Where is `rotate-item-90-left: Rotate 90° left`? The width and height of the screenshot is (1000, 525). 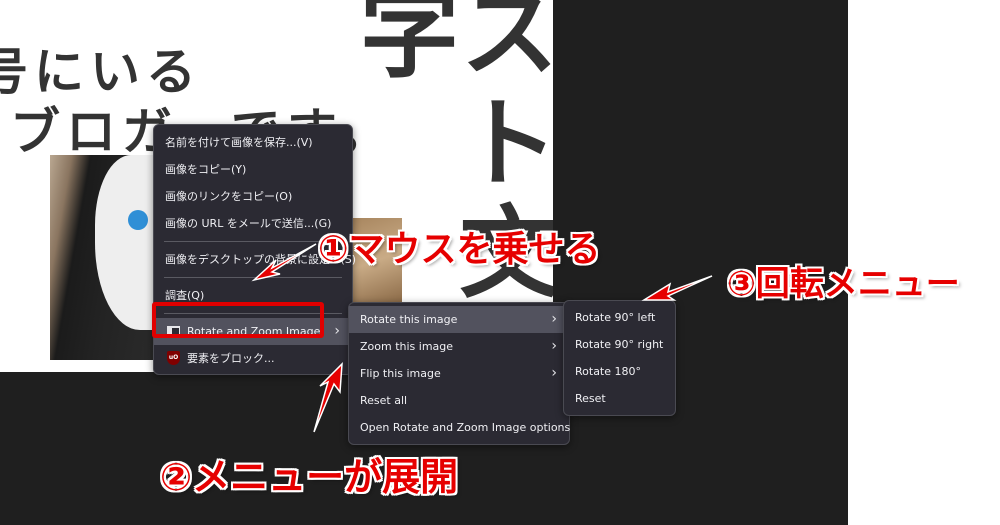
rotate-item-90-left: Rotate 90° left is located at coordinates (619, 317).